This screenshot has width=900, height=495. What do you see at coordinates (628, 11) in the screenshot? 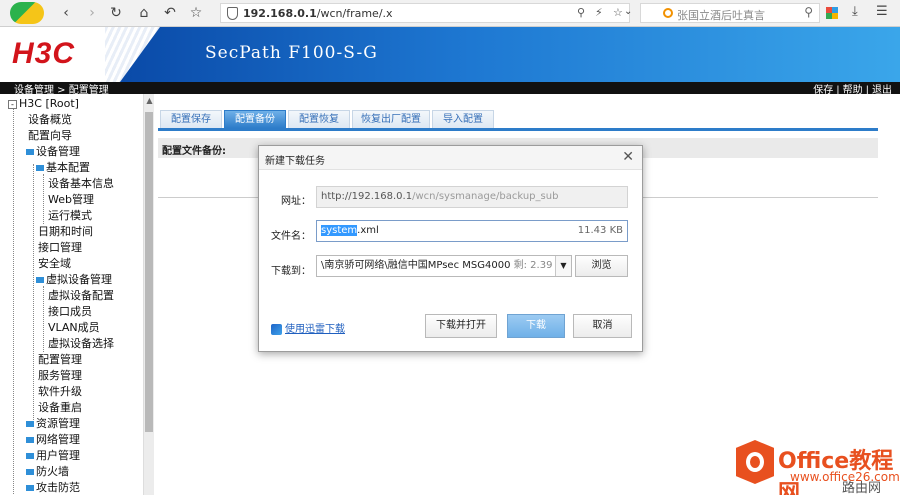
I see `dropdown-icon: ⌄` at bounding box center [628, 11].